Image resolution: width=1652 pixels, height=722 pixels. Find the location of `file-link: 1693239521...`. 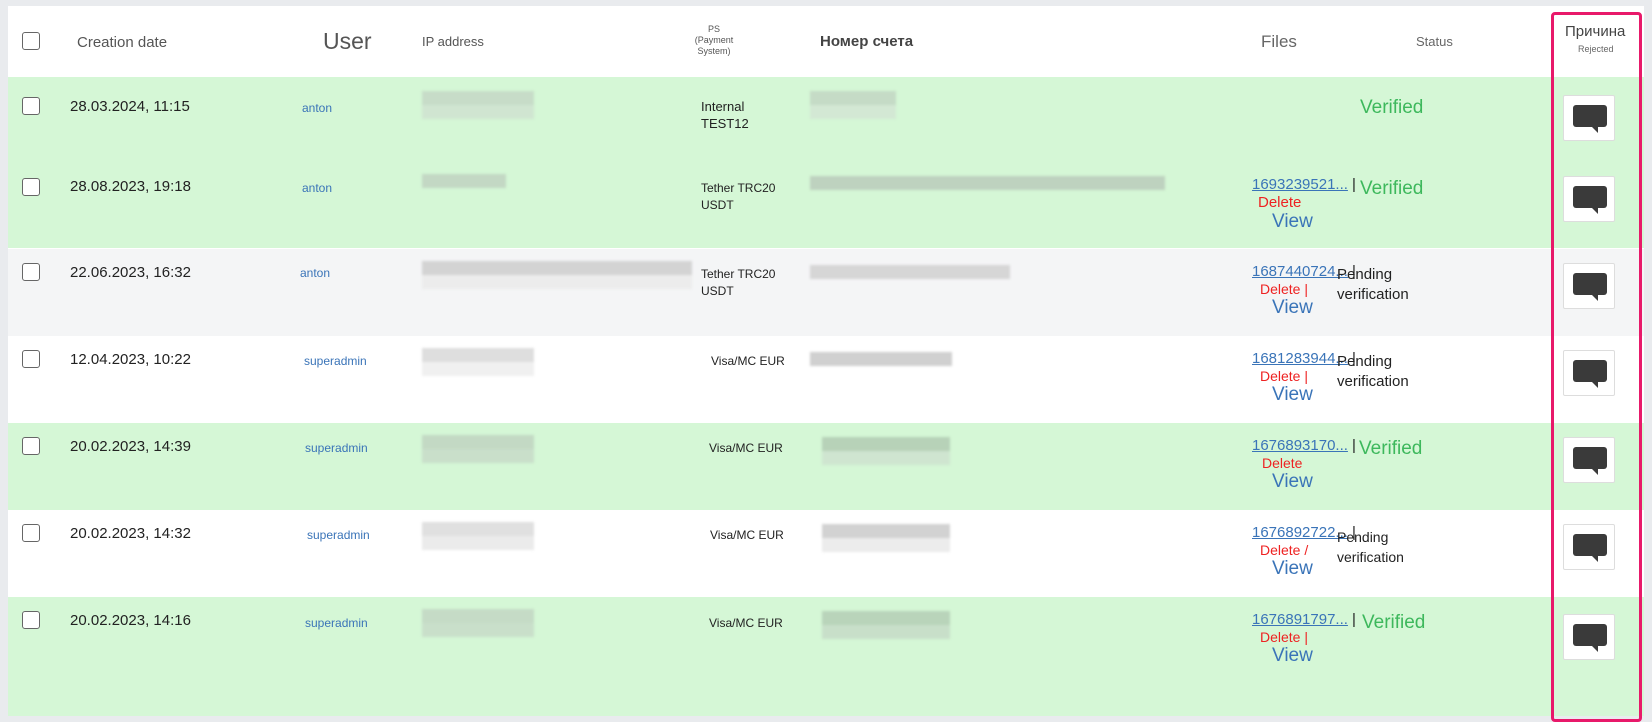

file-link: 1693239521... is located at coordinates (1300, 184).